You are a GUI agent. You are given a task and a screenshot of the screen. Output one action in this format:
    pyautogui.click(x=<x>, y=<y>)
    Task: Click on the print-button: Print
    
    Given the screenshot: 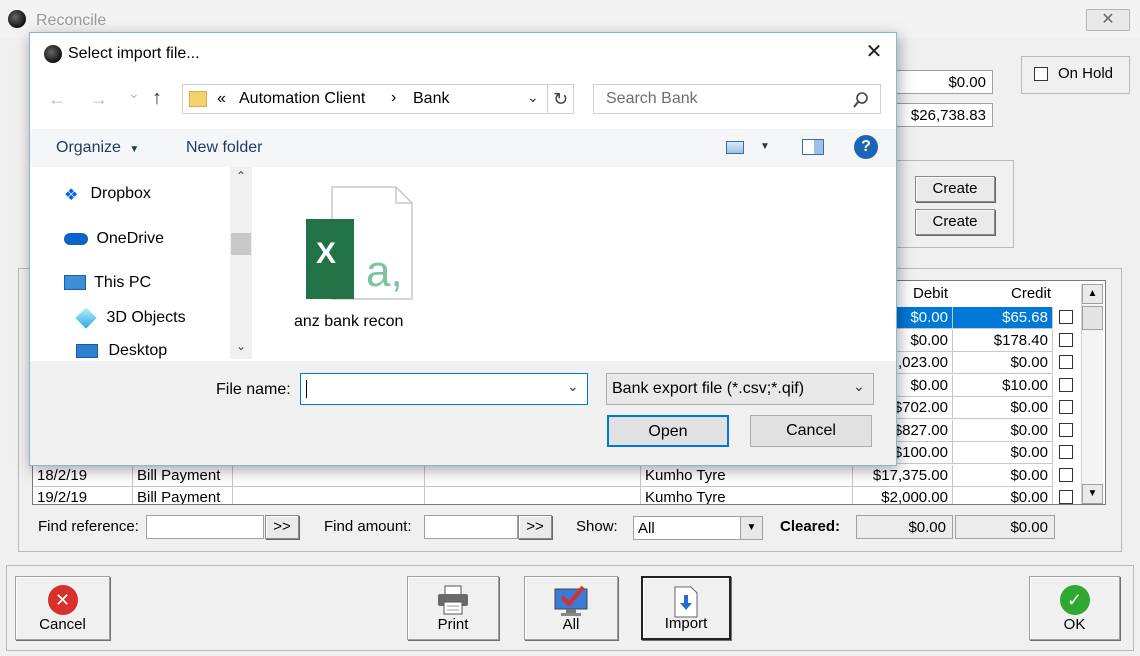 What is the action you would take?
    pyautogui.click(x=453, y=608)
    